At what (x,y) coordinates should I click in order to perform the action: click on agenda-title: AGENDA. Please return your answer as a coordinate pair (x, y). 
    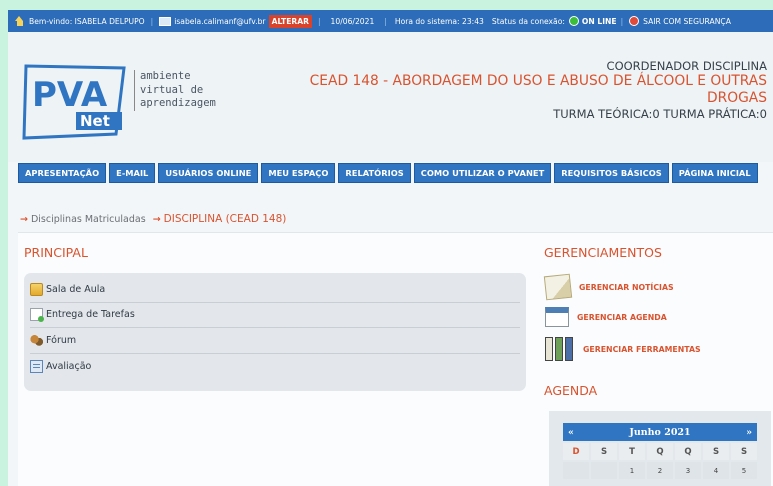
    Looking at the image, I should click on (571, 390).